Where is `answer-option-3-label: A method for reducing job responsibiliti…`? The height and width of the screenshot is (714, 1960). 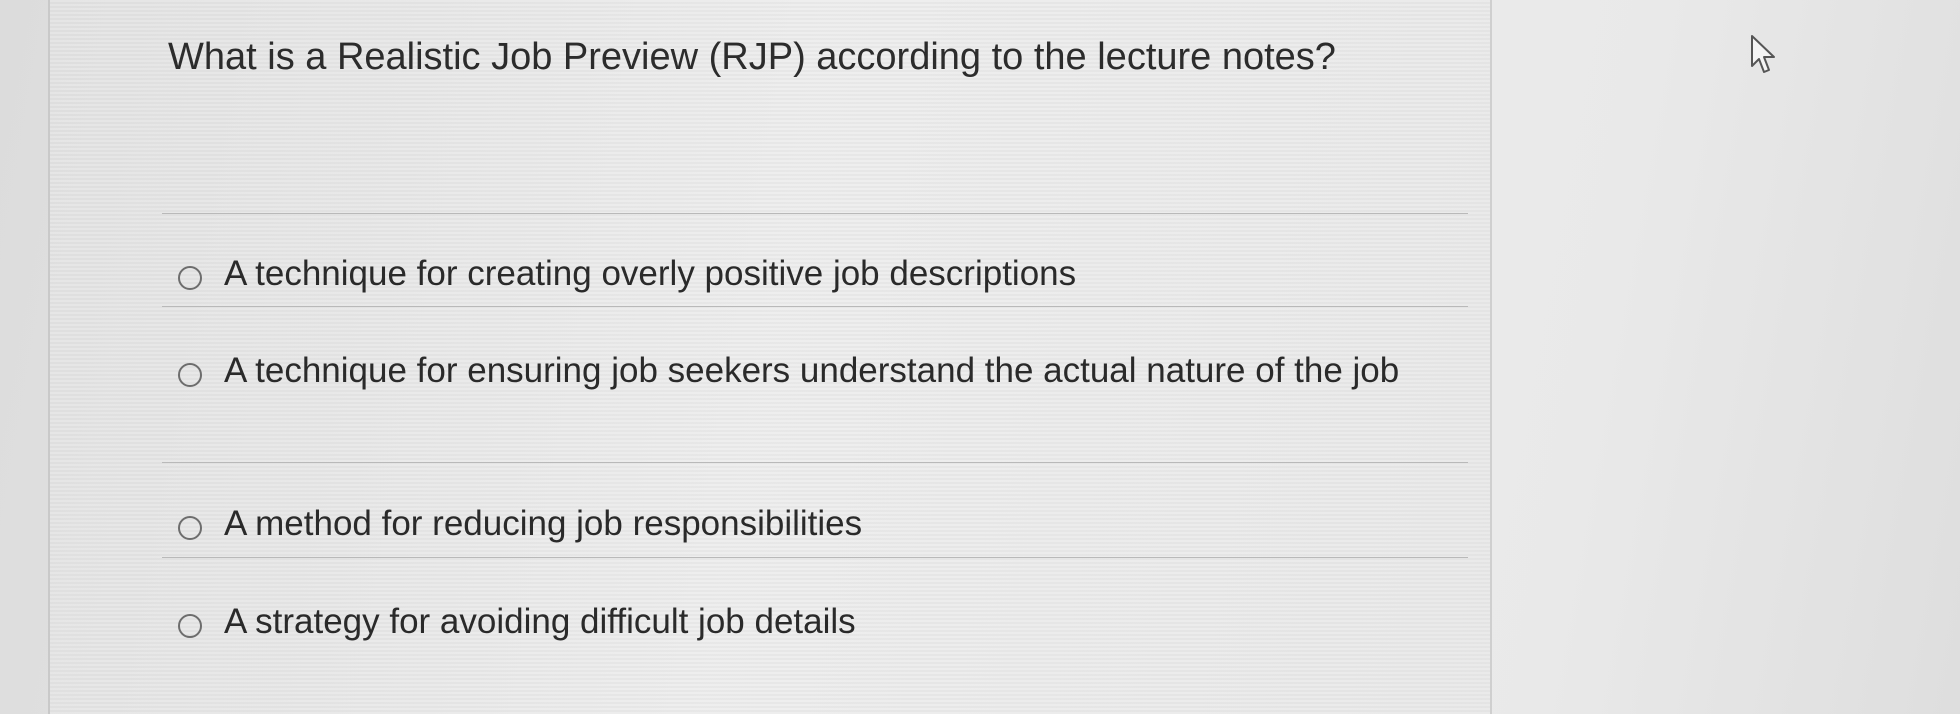
answer-option-3-label: A method for reducing job responsibiliti… is located at coordinates (543, 524).